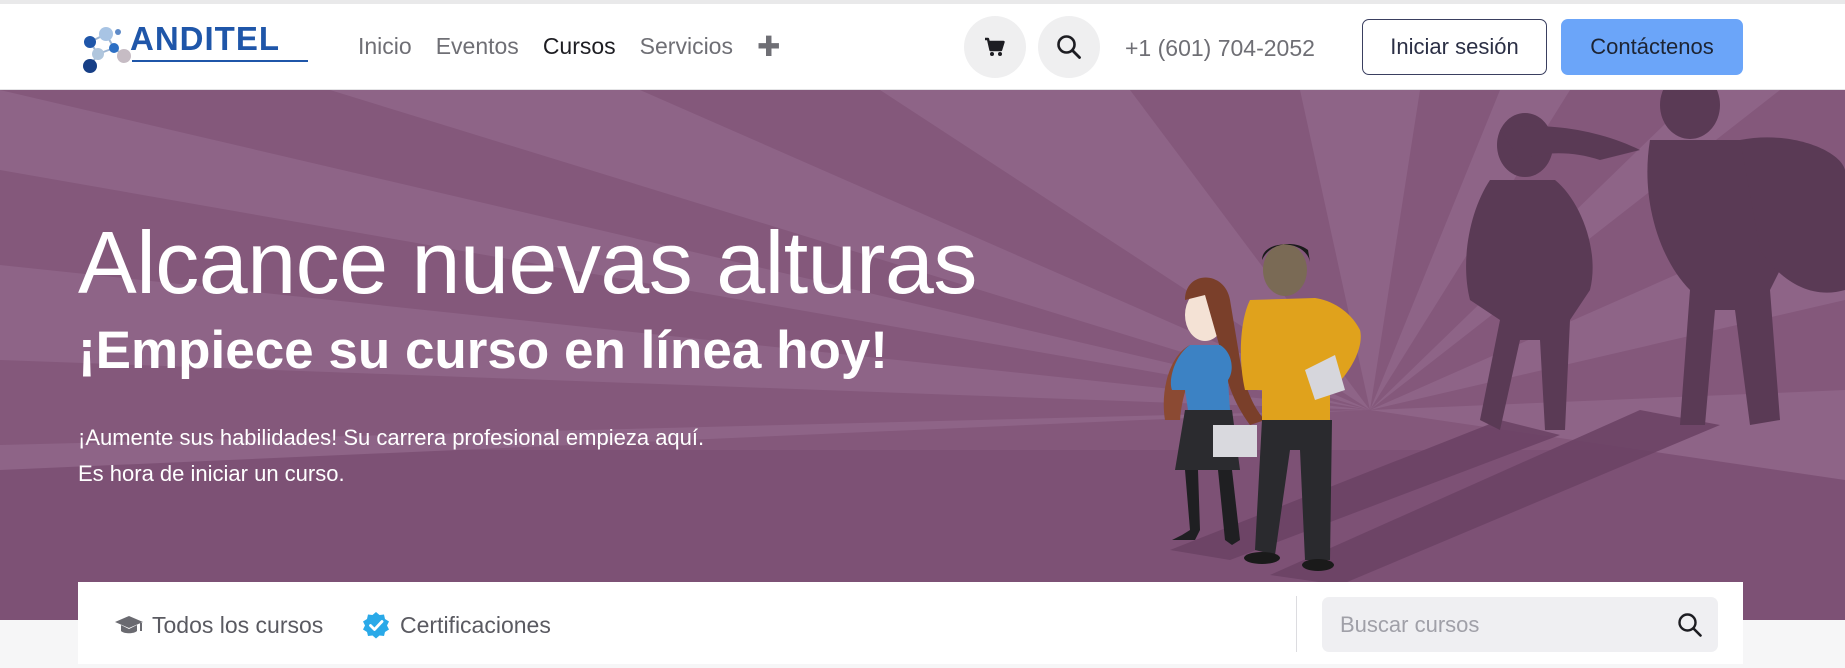 This screenshot has height=668, width=1845. Describe the element at coordinates (220, 61) in the screenshot. I see `brand-underline` at that location.